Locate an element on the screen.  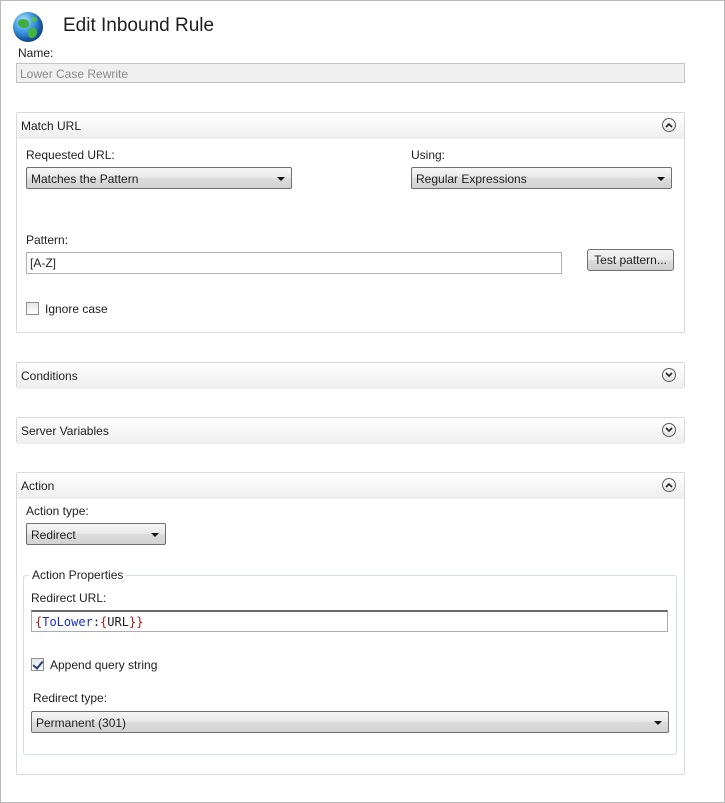
conditions-title: Conditions is located at coordinates (49, 376).